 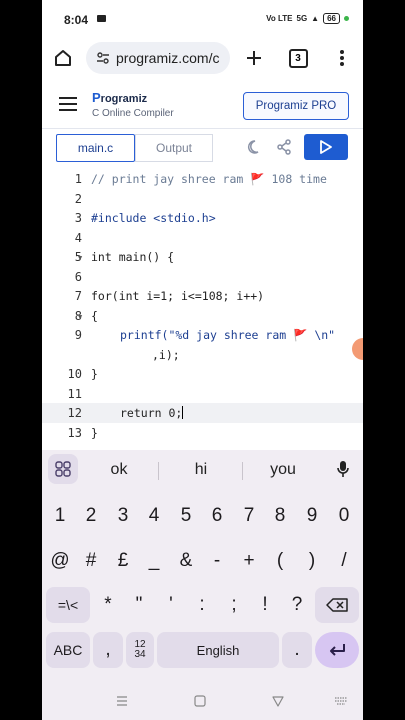 What do you see at coordinates (217, 561) in the screenshot?
I see `key-minus: -` at bounding box center [217, 561].